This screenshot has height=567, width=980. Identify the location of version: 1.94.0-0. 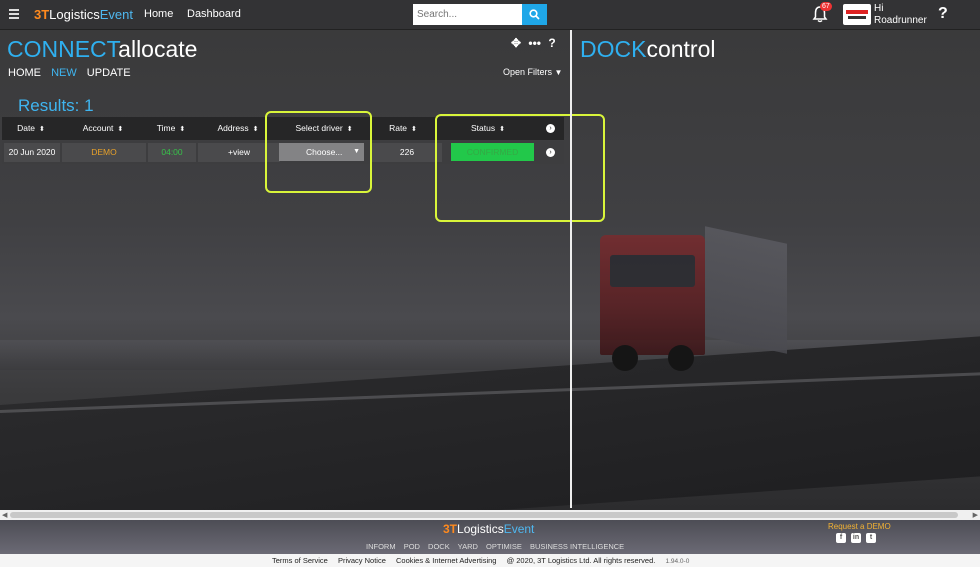
(677, 561).